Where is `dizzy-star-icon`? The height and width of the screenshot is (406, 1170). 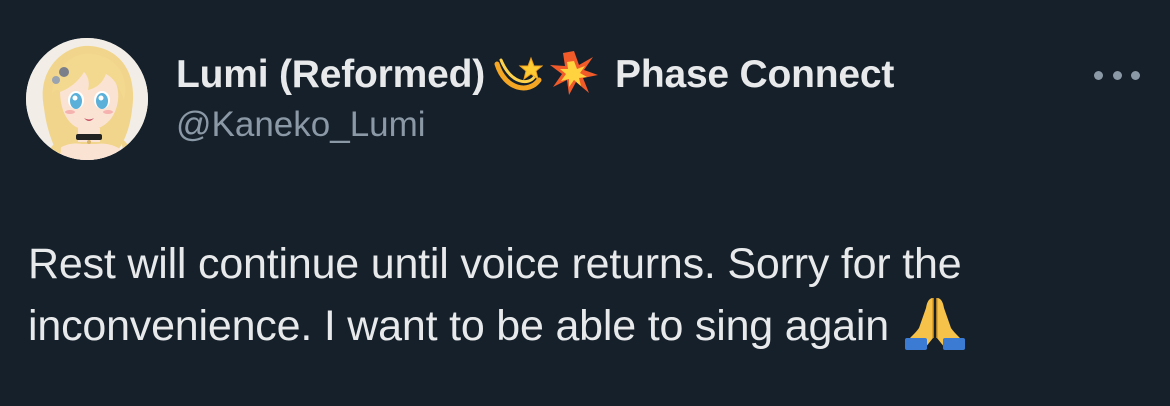
dizzy-star-icon is located at coordinates (517, 75).